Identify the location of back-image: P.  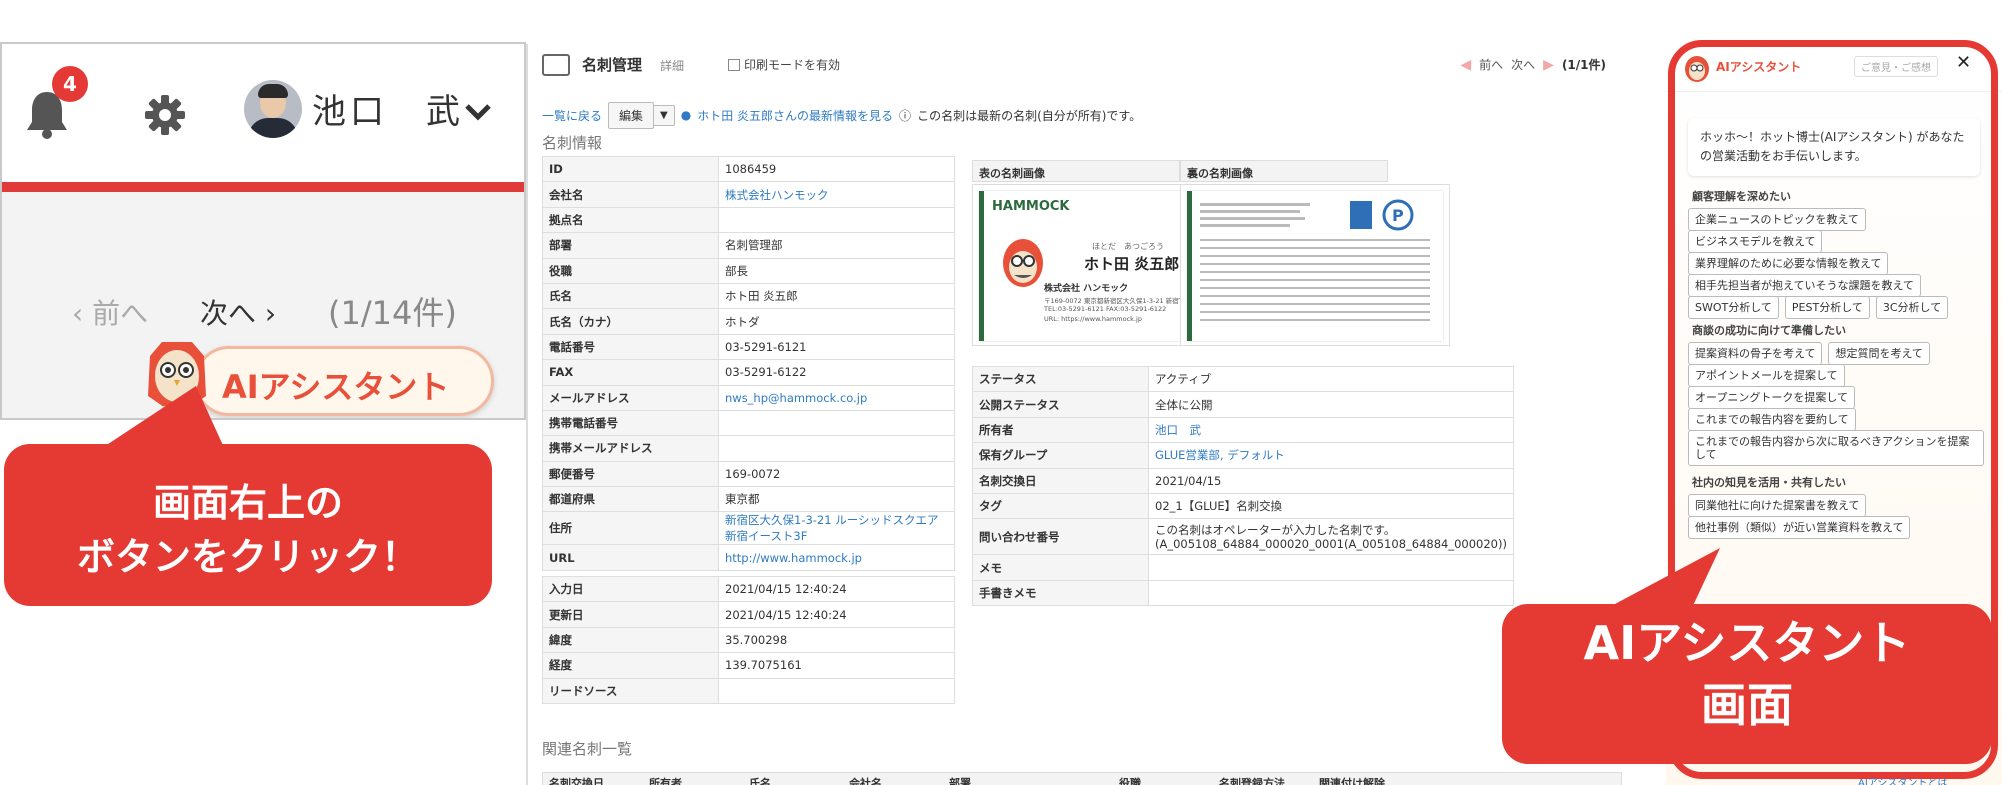
(1315, 265).